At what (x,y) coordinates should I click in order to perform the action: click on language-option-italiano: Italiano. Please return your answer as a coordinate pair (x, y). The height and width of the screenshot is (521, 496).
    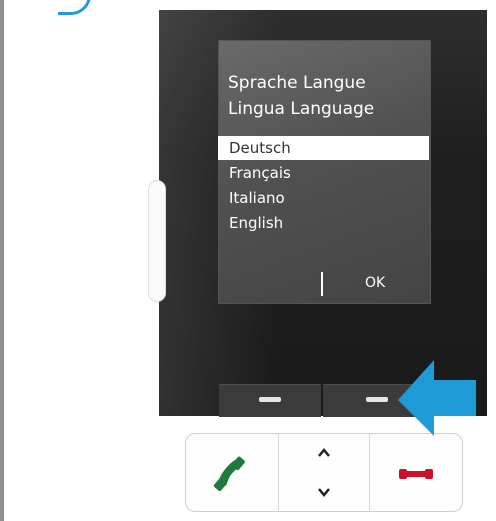
    Looking at the image, I should click on (323, 198).